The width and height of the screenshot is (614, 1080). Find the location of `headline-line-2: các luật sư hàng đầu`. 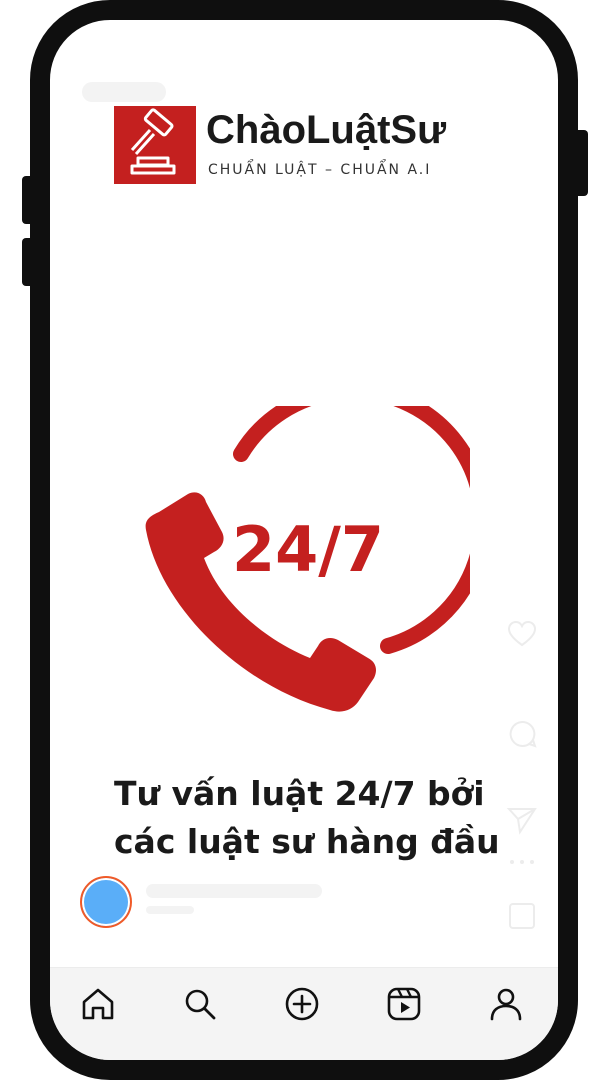

headline-line-2: các luật sư hàng đầu is located at coordinates (307, 841).